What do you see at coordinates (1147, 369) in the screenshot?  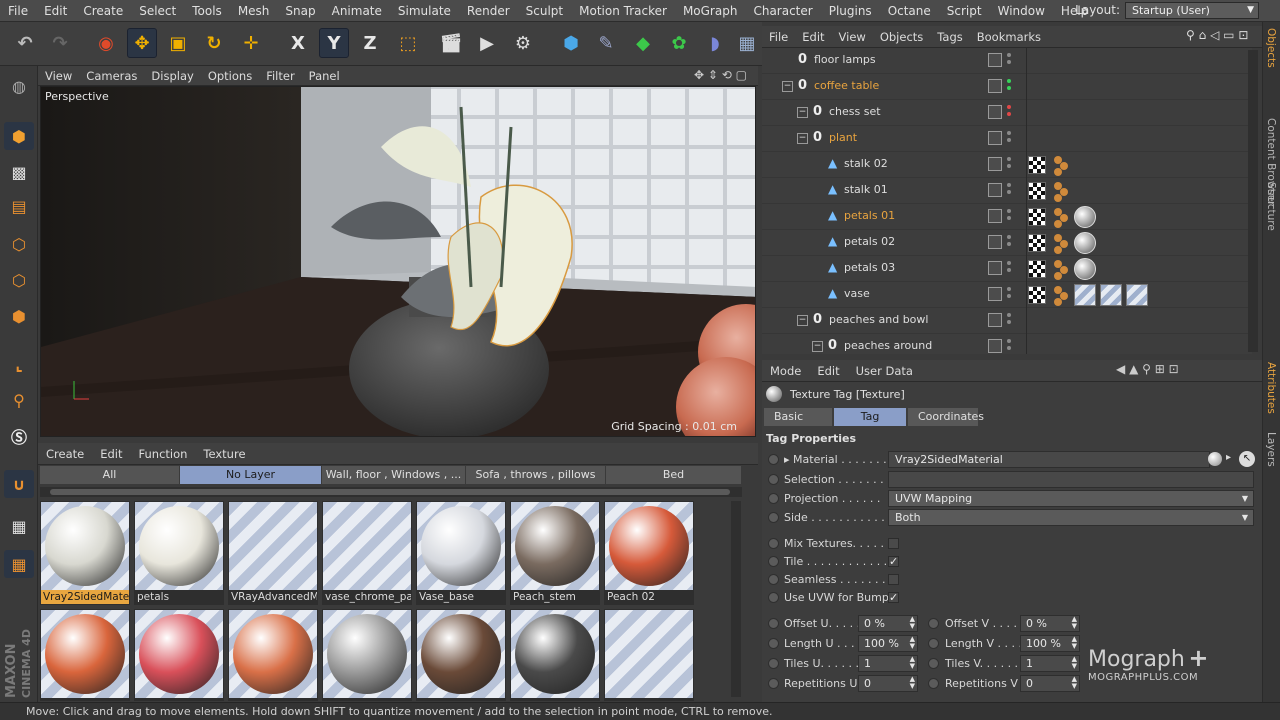 I see `attributes-nav-icons: ◀ ▲ ⚲ ⊞ ⊡` at bounding box center [1147, 369].